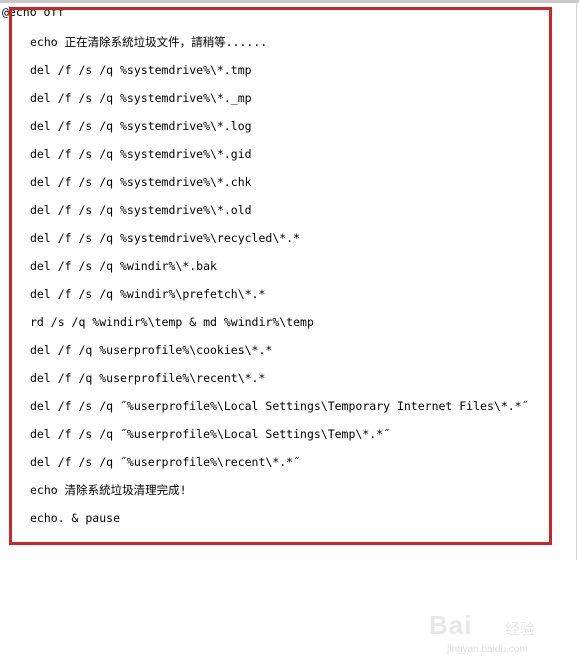  What do you see at coordinates (75, 518) in the screenshot?
I see `code-line: echo. & pause` at bounding box center [75, 518].